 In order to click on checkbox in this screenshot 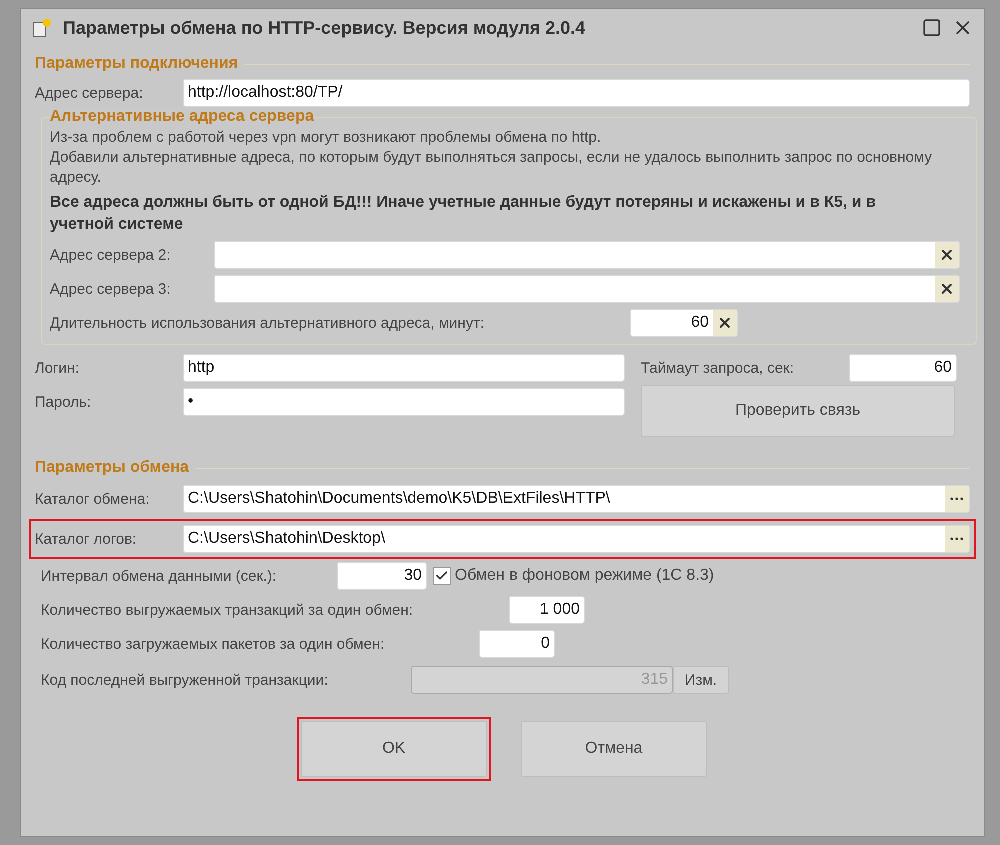, I will do `click(442, 576)`.